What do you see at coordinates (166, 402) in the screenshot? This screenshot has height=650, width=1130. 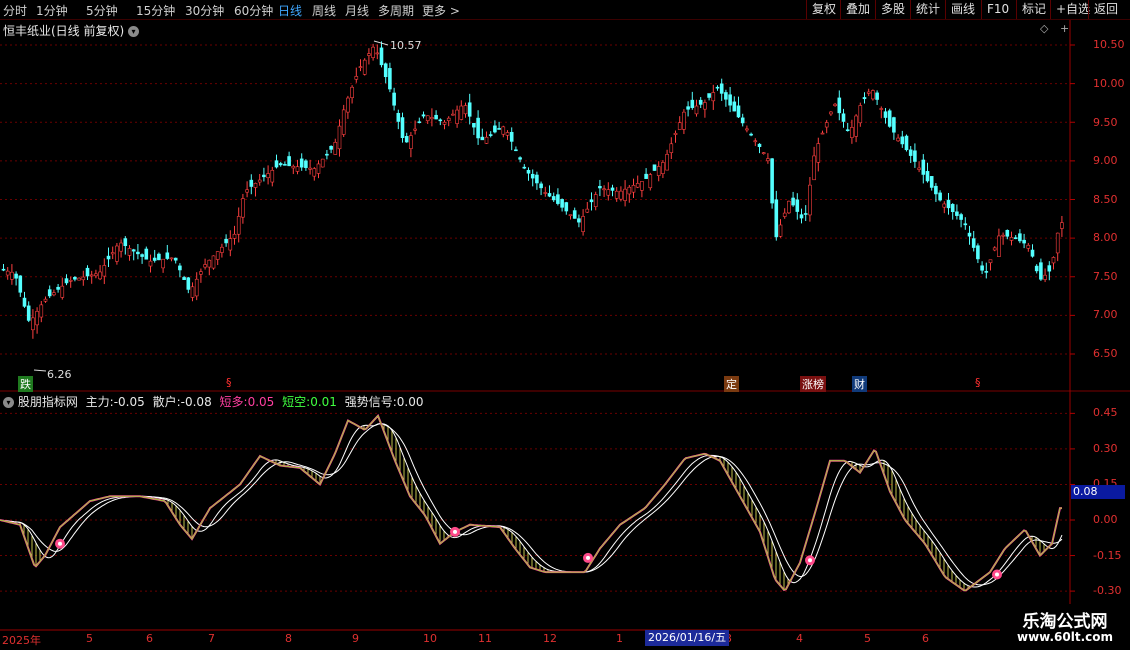 I see `sanhu-label: 散户:` at bounding box center [166, 402].